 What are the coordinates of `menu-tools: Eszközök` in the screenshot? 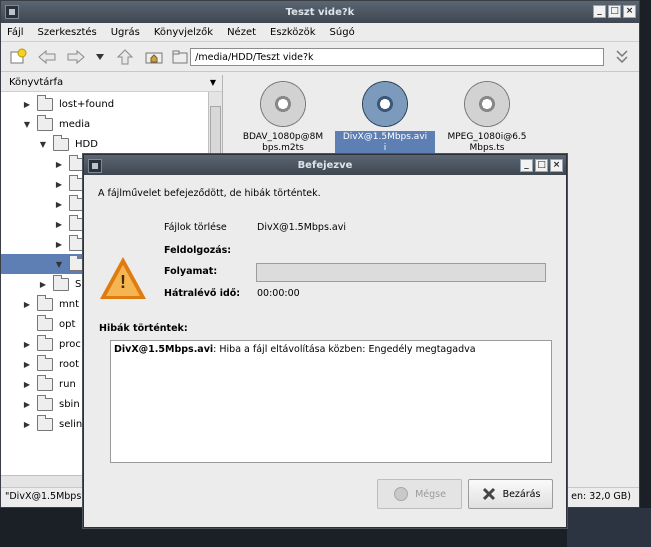 It's located at (293, 32).